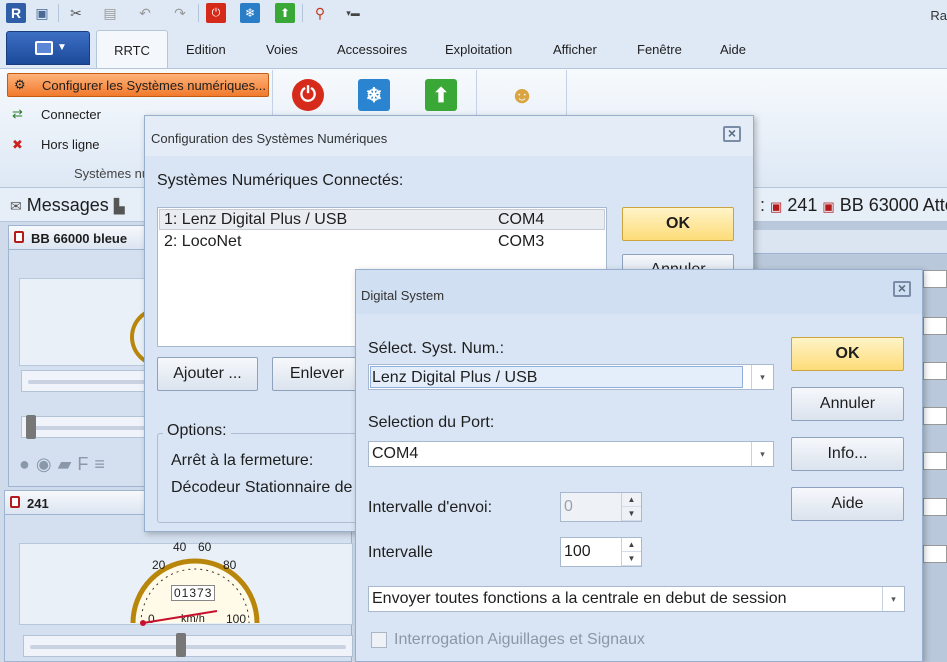 The width and height of the screenshot is (947, 662). What do you see at coordinates (216, 13) in the screenshot?
I see `stop-icon: ⏻` at bounding box center [216, 13].